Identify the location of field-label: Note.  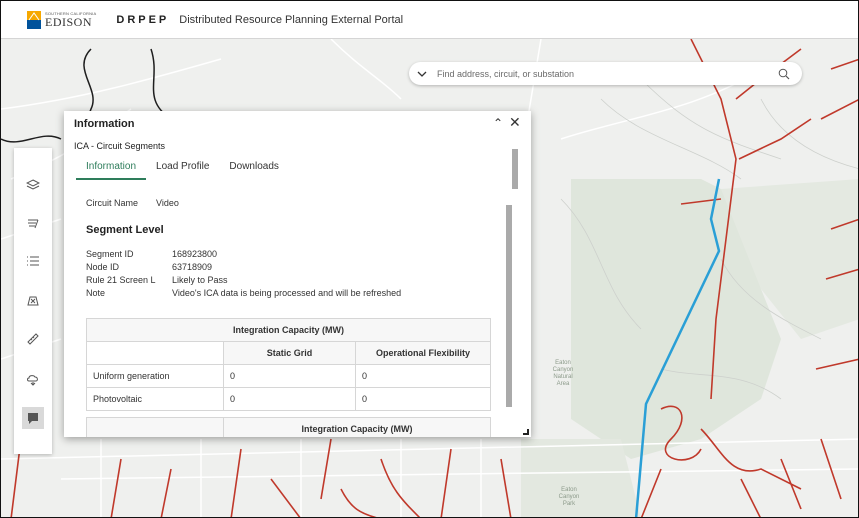
(96, 293).